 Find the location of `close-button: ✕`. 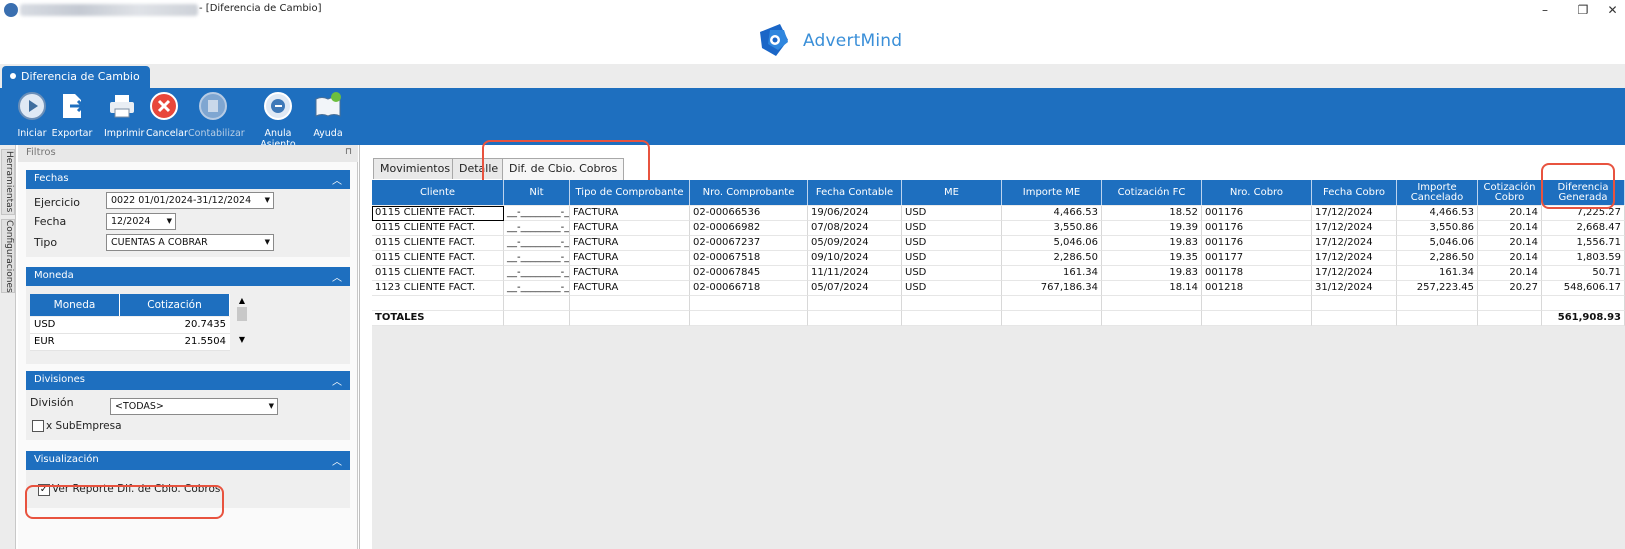

close-button: ✕ is located at coordinates (1612, 10).